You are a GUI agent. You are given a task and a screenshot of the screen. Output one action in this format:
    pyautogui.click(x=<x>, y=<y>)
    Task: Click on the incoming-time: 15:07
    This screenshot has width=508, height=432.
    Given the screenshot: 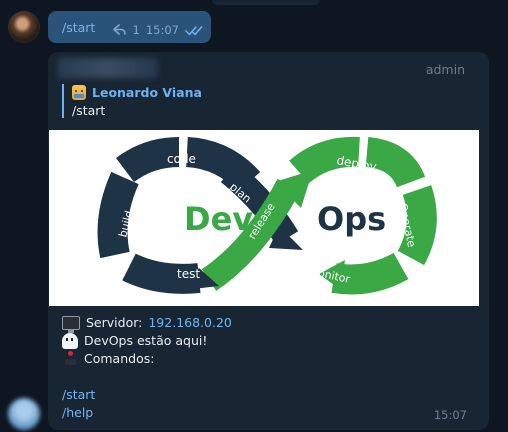 What is the action you would take?
    pyautogui.click(x=450, y=415)
    